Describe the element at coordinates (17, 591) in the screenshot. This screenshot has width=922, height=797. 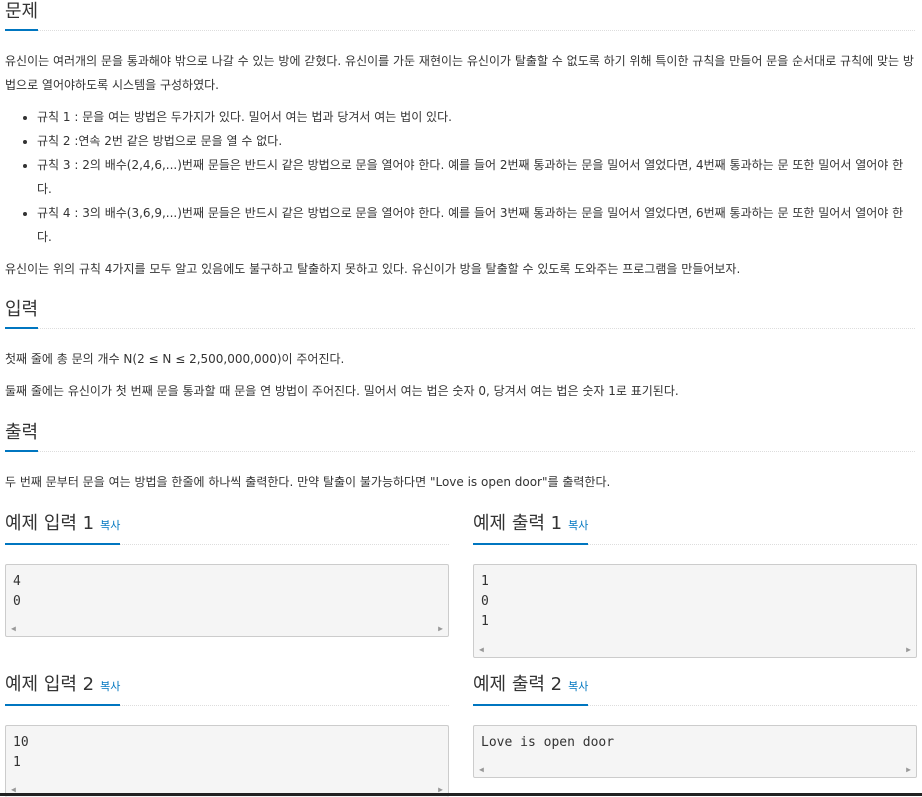
I see `sample-input-1-text: 4 0` at that location.